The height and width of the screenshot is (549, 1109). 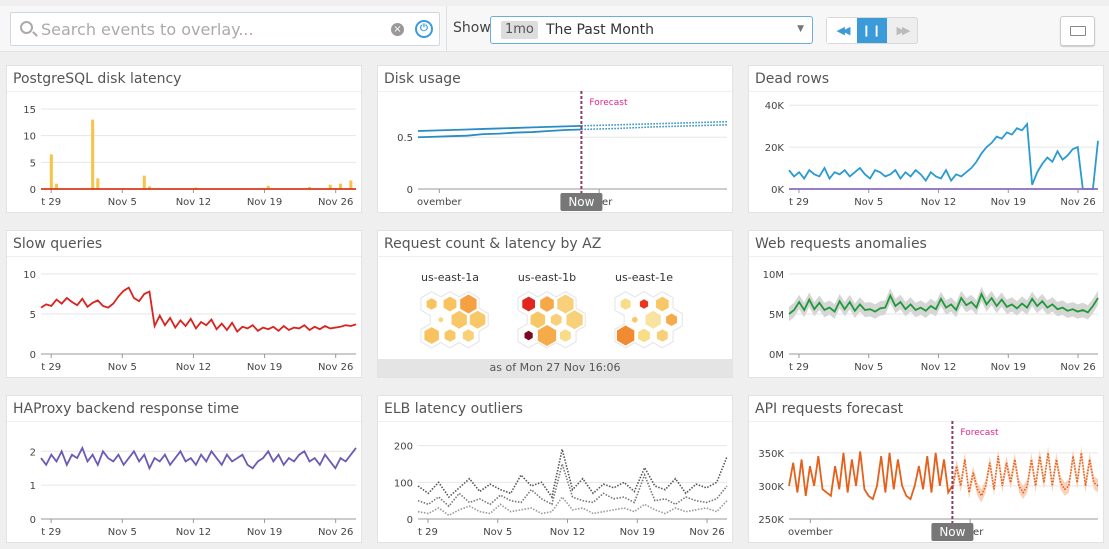 What do you see at coordinates (450, 277) in the screenshot?
I see `az-label: us-east-1a` at bounding box center [450, 277].